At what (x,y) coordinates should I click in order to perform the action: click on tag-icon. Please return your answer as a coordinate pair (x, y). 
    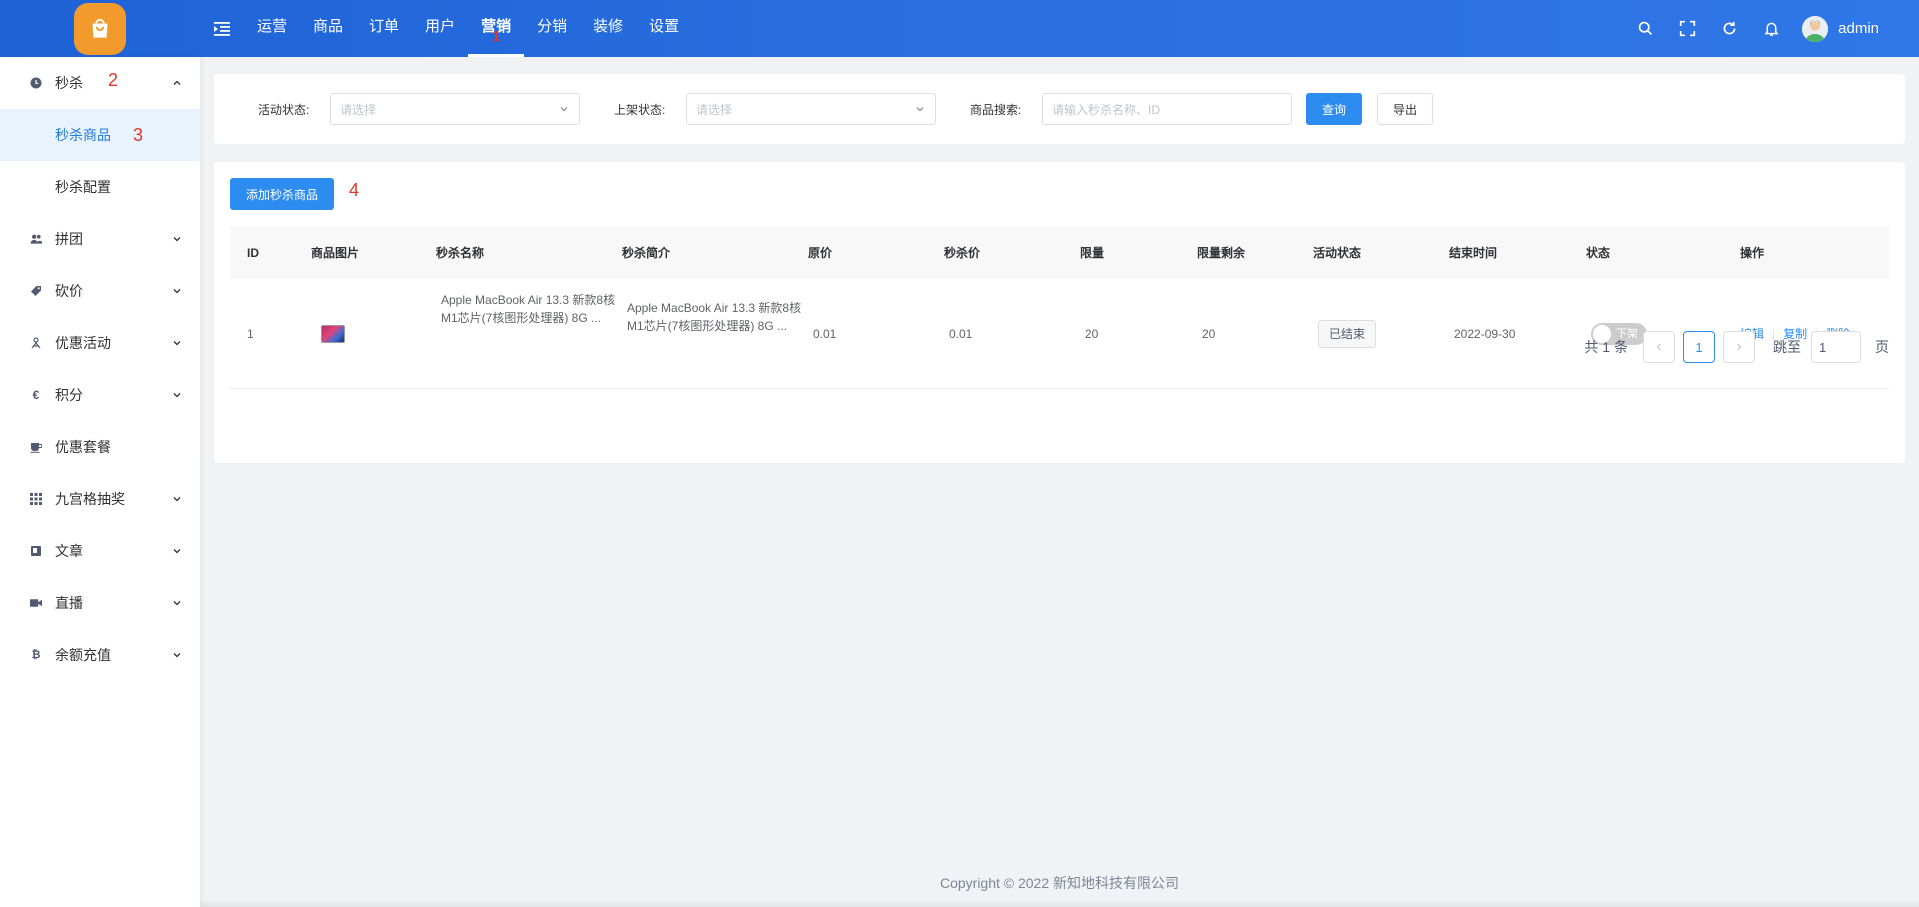
    Looking at the image, I should click on (36, 291).